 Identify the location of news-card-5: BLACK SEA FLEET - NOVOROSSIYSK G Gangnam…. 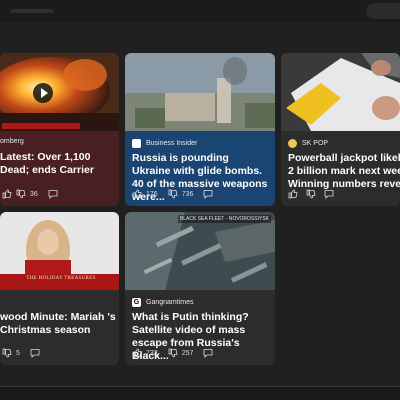
(200, 288).